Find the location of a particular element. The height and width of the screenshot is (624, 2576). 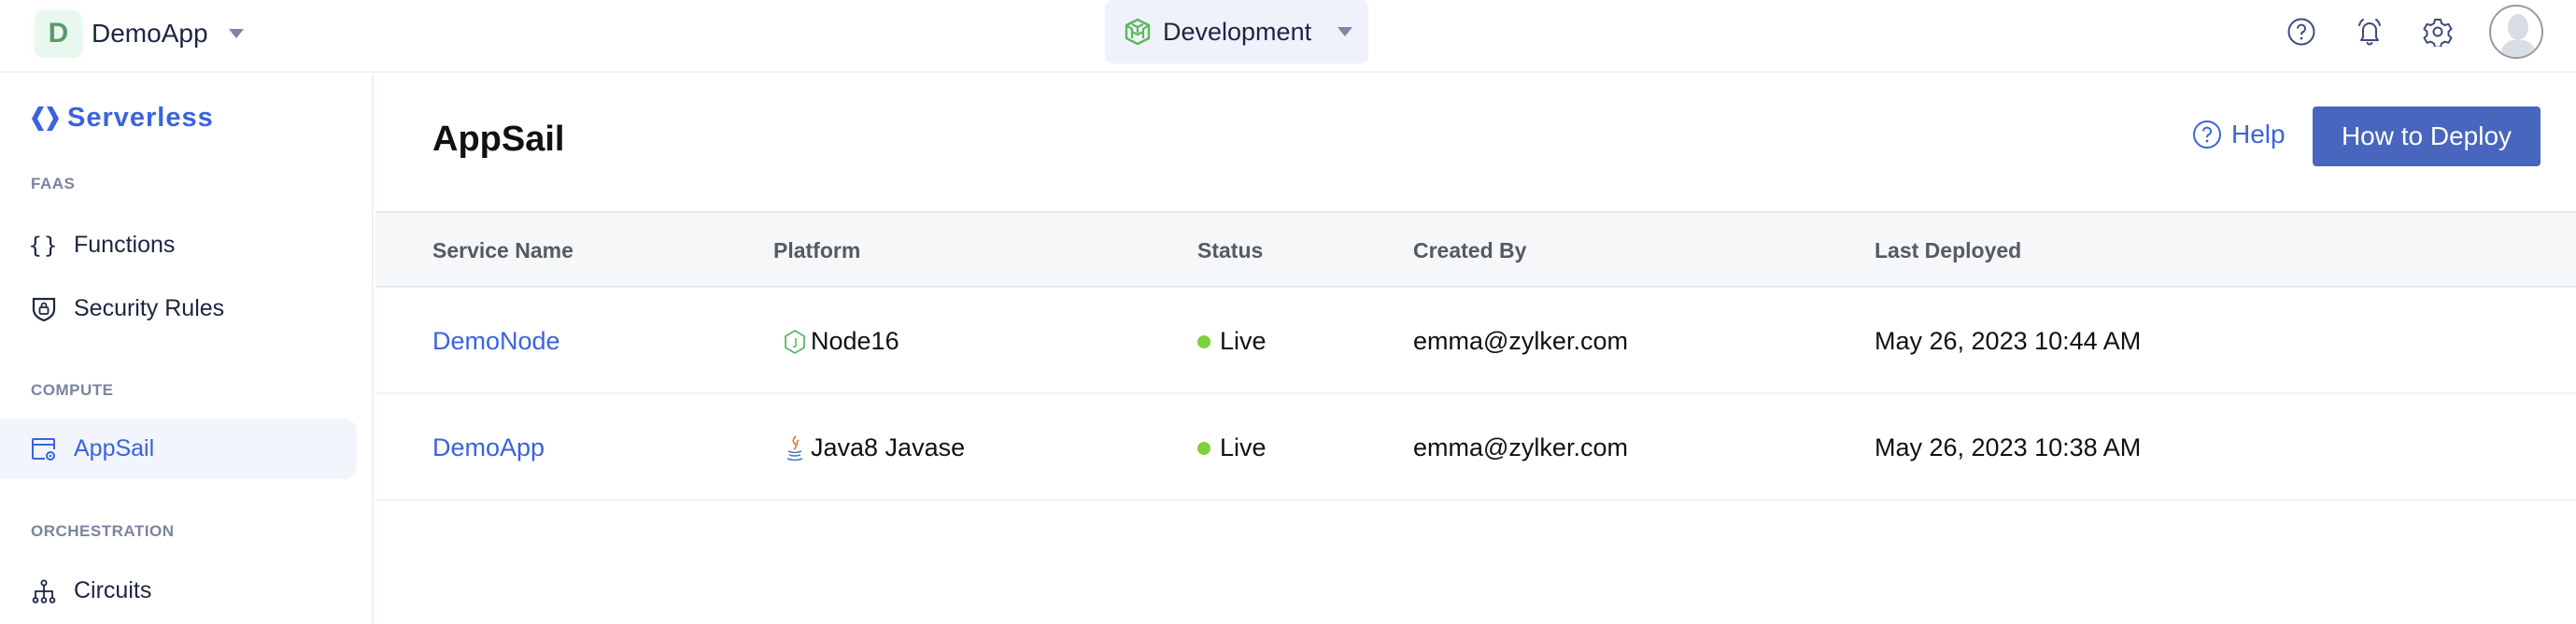

column-header-status: Status is located at coordinates (1230, 251).